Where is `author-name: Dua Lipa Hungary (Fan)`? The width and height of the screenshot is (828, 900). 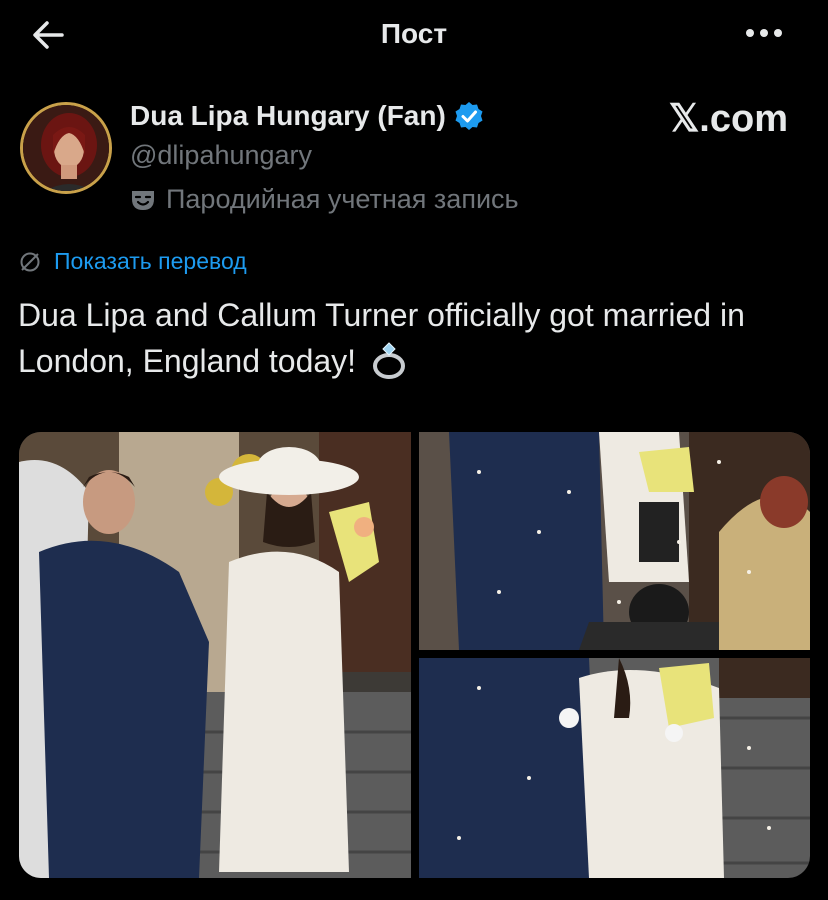 author-name: Dua Lipa Hungary (Fan) is located at coordinates (288, 116).